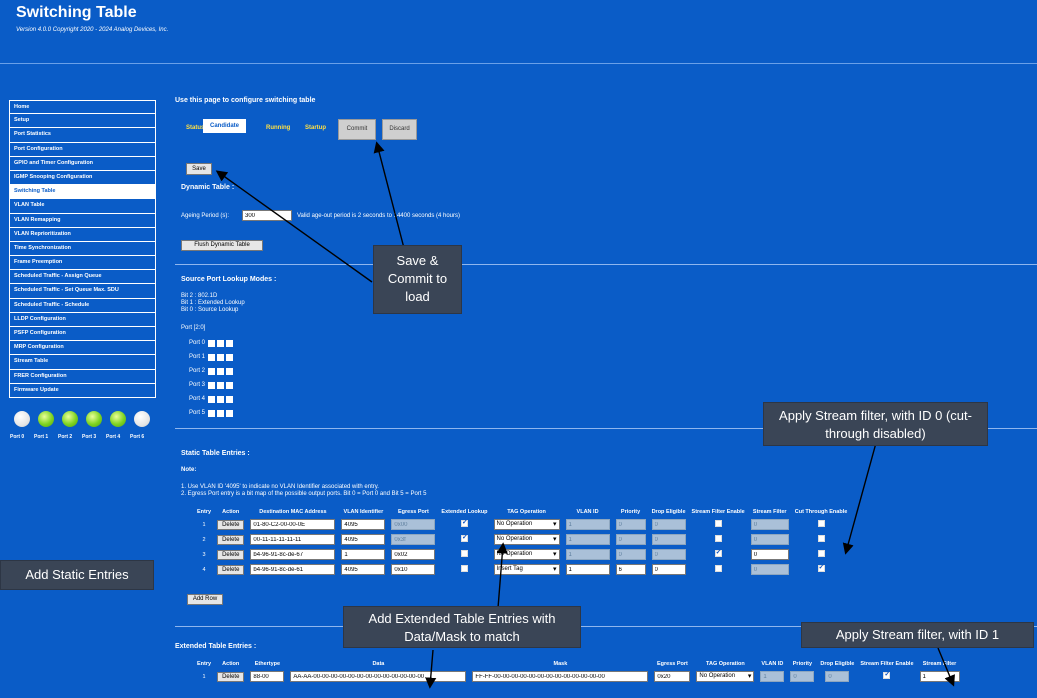 This screenshot has height=698, width=1037. What do you see at coordinates (294, 226) in the screenshot?
I see `arrow-to-save` at bounding box center [294, 226].